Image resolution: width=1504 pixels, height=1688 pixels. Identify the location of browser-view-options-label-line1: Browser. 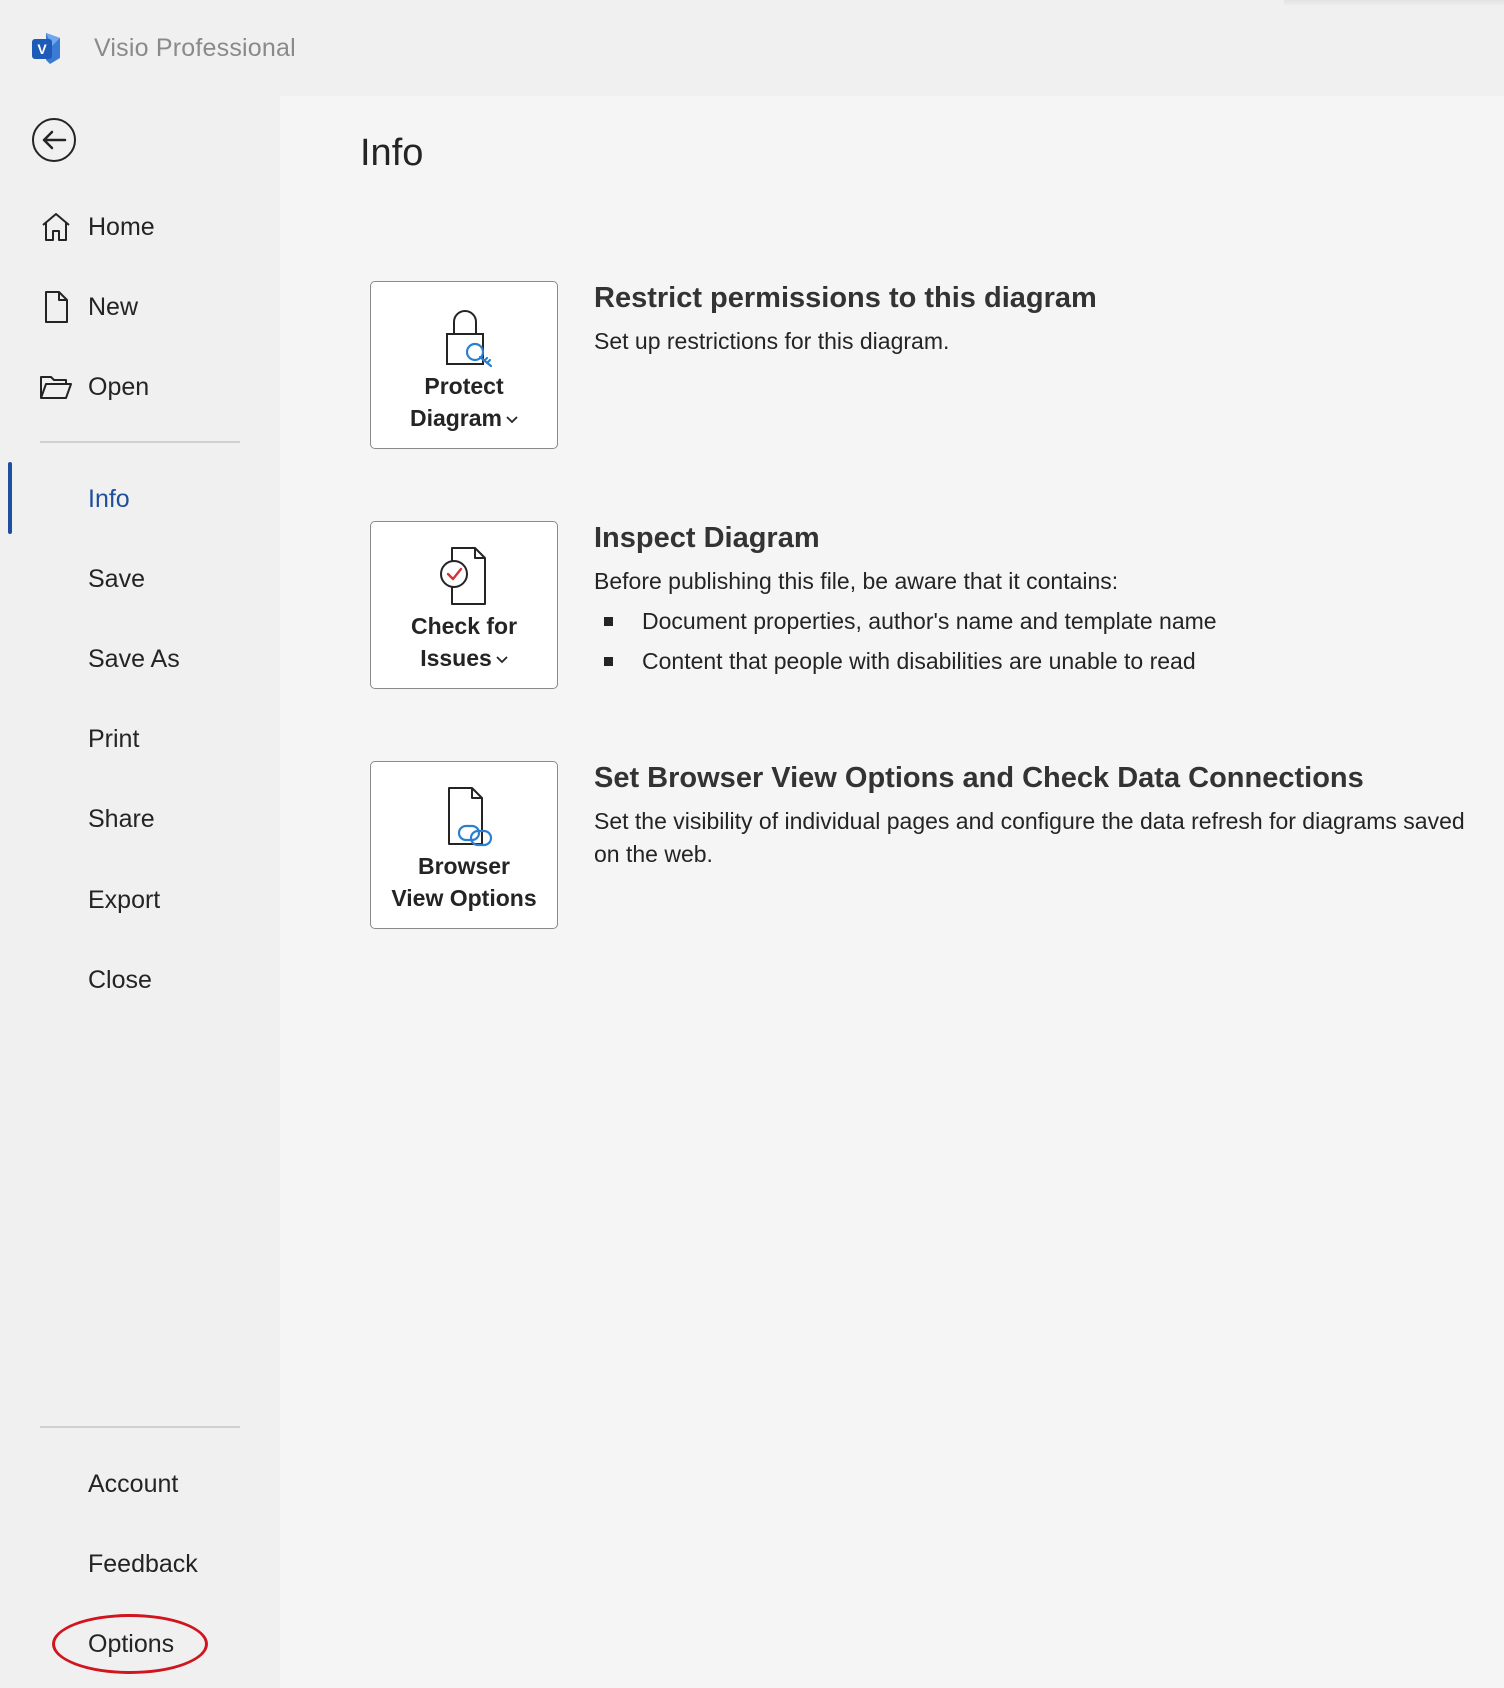
(464, 866).